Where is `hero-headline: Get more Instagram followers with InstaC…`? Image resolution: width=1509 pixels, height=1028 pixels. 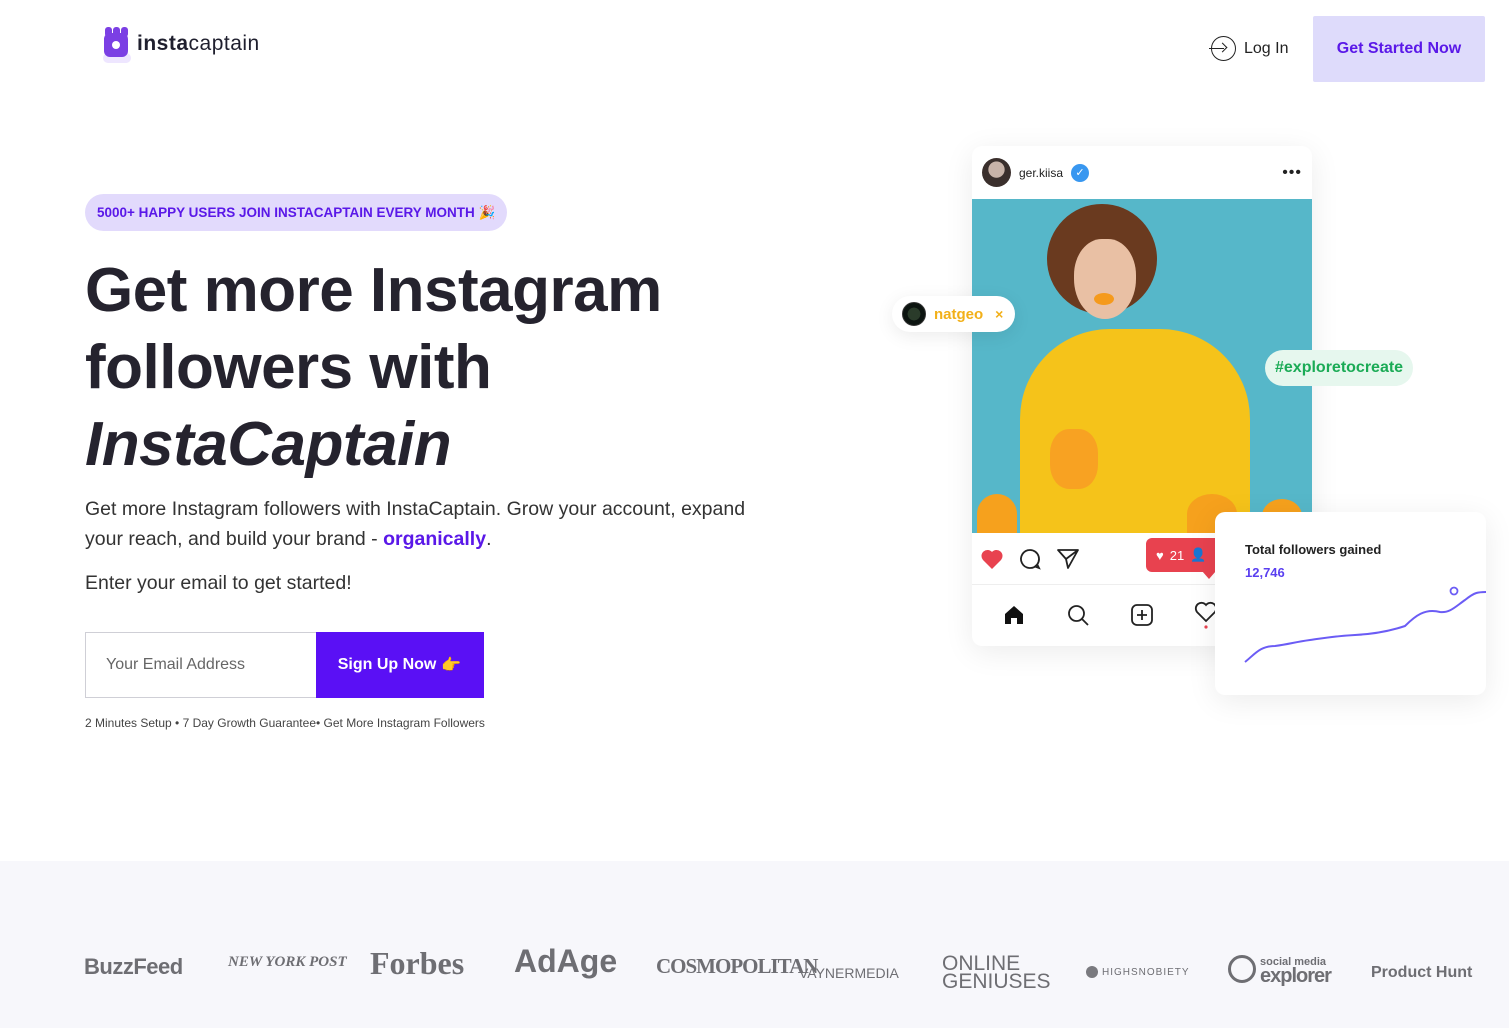 hero-headline: Get more Instagram followers with InstaC… is located at coordinates (373, 367).